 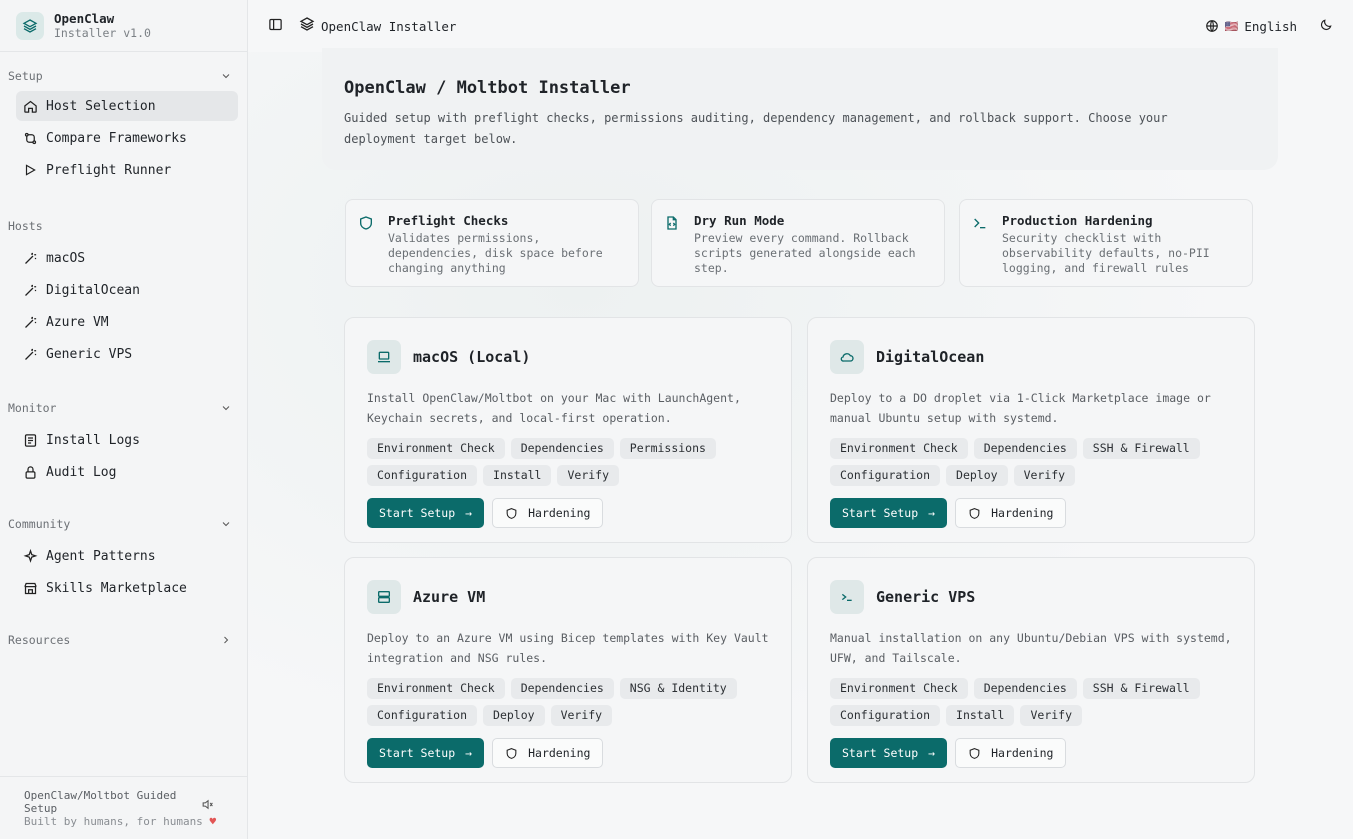 I want to click on sidebar-item-label: Preflight Runner, so click(x=109, y=170).